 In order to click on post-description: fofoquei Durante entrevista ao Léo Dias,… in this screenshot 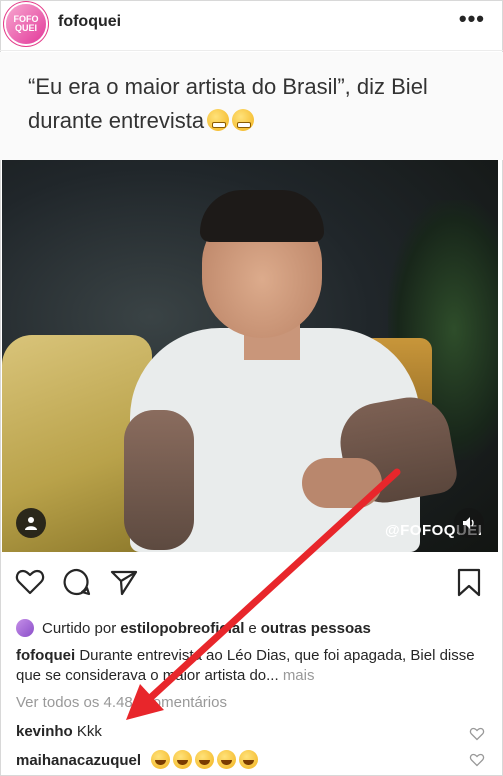, I will do `click(251, 666)`.